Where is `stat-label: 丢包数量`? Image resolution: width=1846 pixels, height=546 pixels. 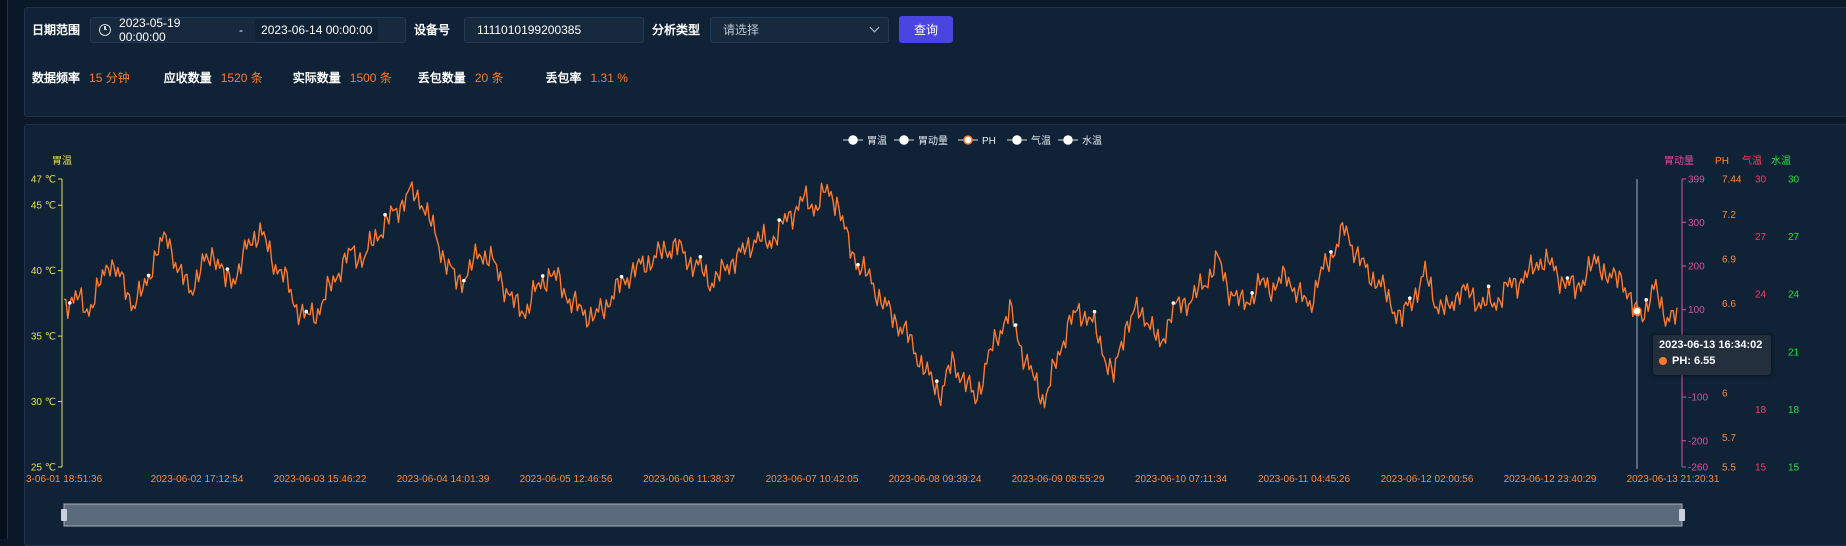
stat-label: 丢包数量 is located at coordinates (441, 78).